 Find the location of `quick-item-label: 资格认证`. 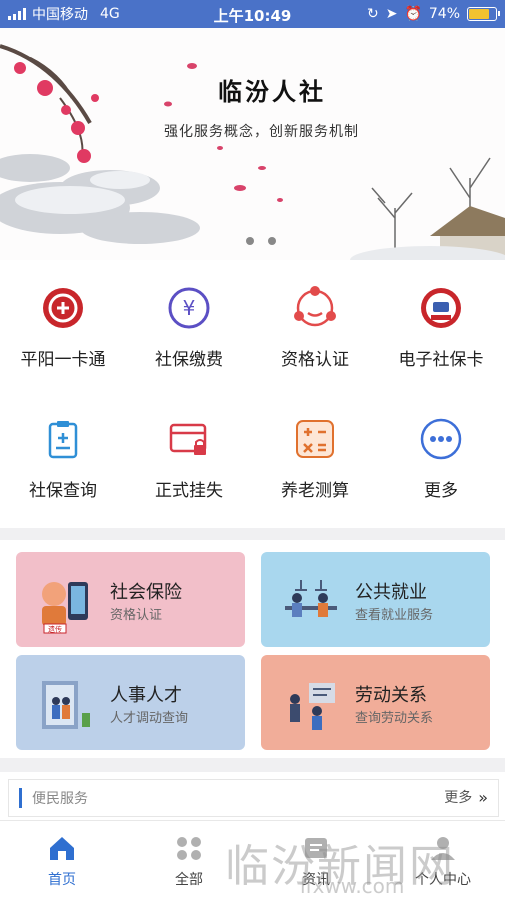

quick-item-label: 资格认证 is located at coordinates (315, 360).